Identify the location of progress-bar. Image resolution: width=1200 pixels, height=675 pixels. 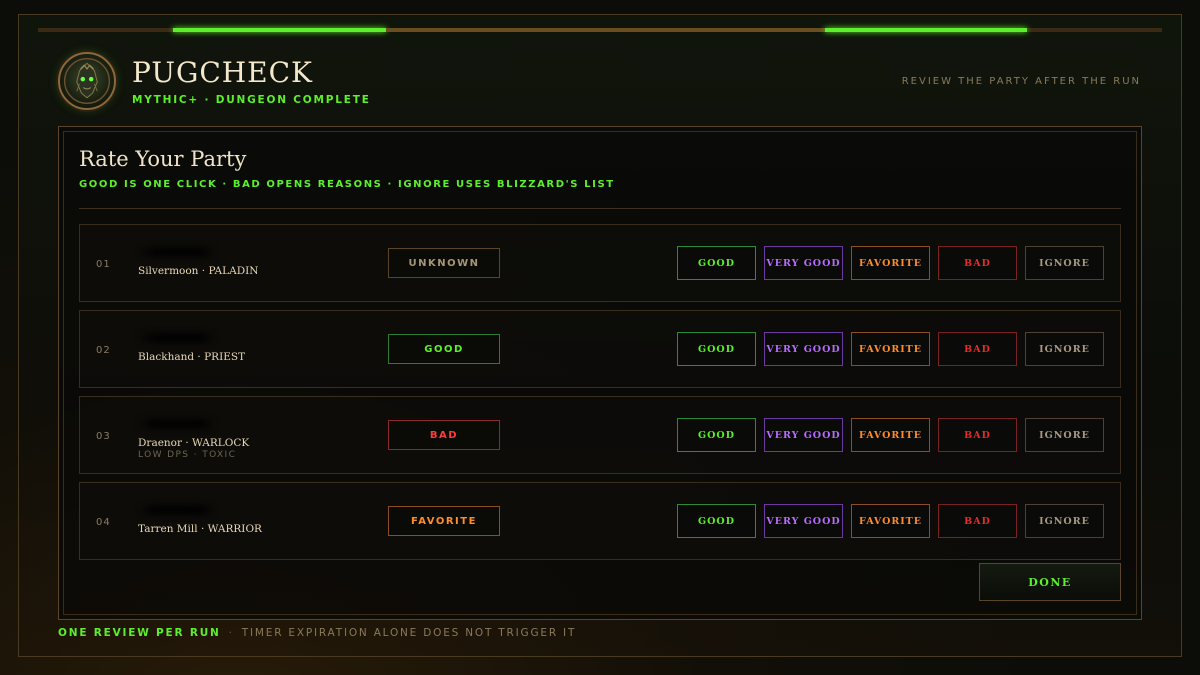
(600, 30).